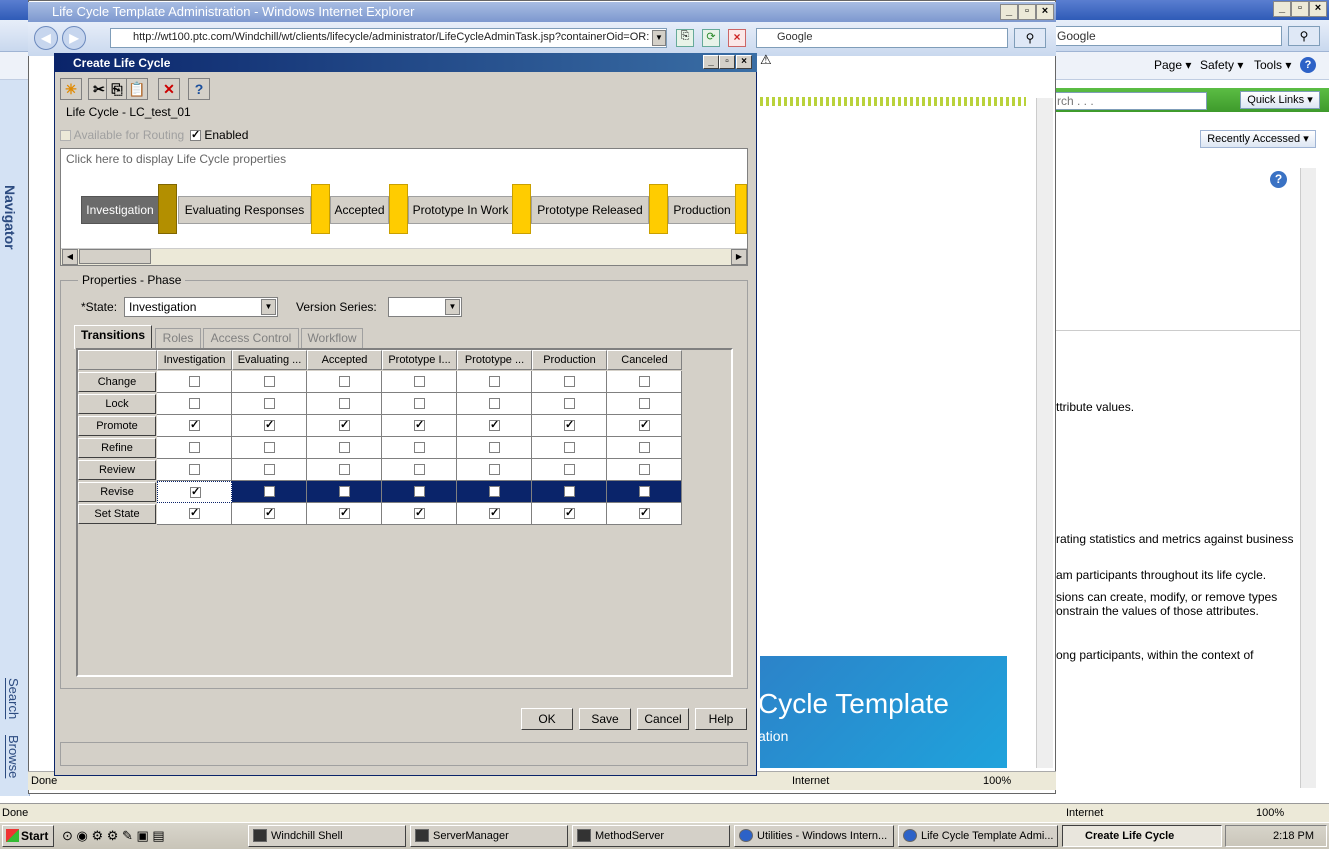 This screenshot has width=1329, height=849. Describe the element at coordinates (737, 38) in the screenshot. I see `stop-icon: ×` at that location.